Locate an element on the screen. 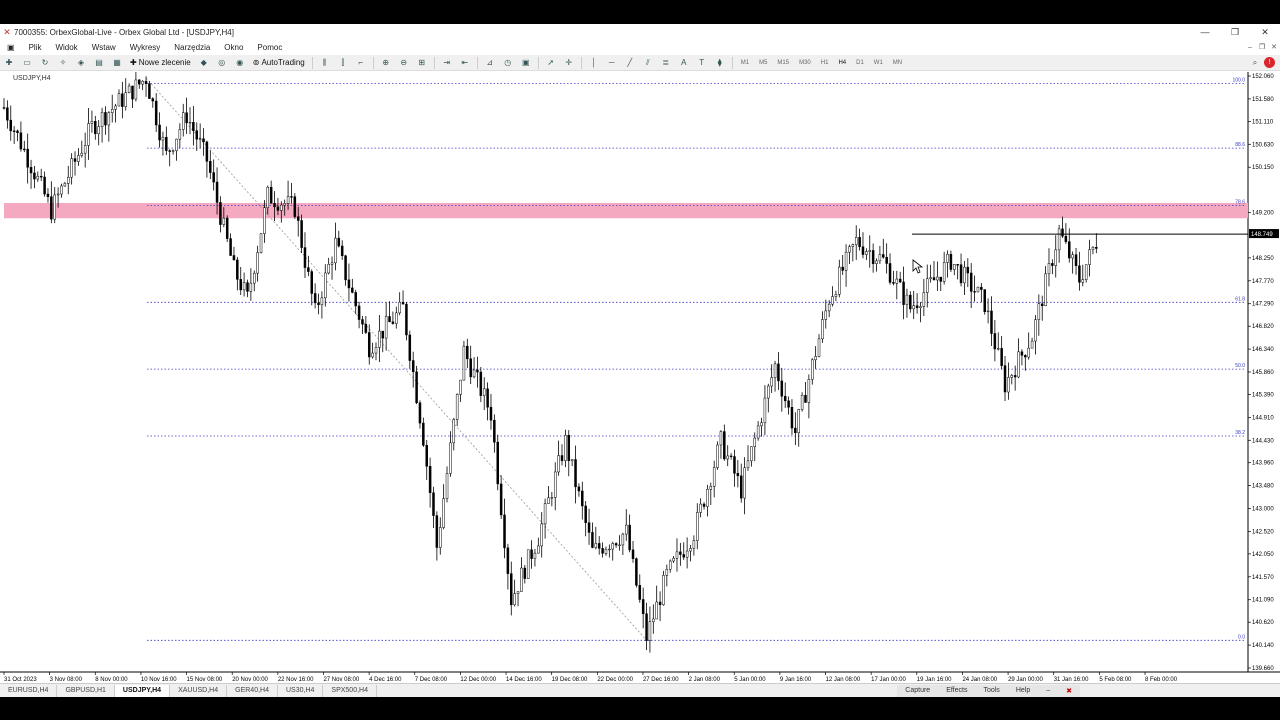 The width and height of the screenshot is (1280, 720). timeframe-d1: D1 is located at coordinates (860, 63).